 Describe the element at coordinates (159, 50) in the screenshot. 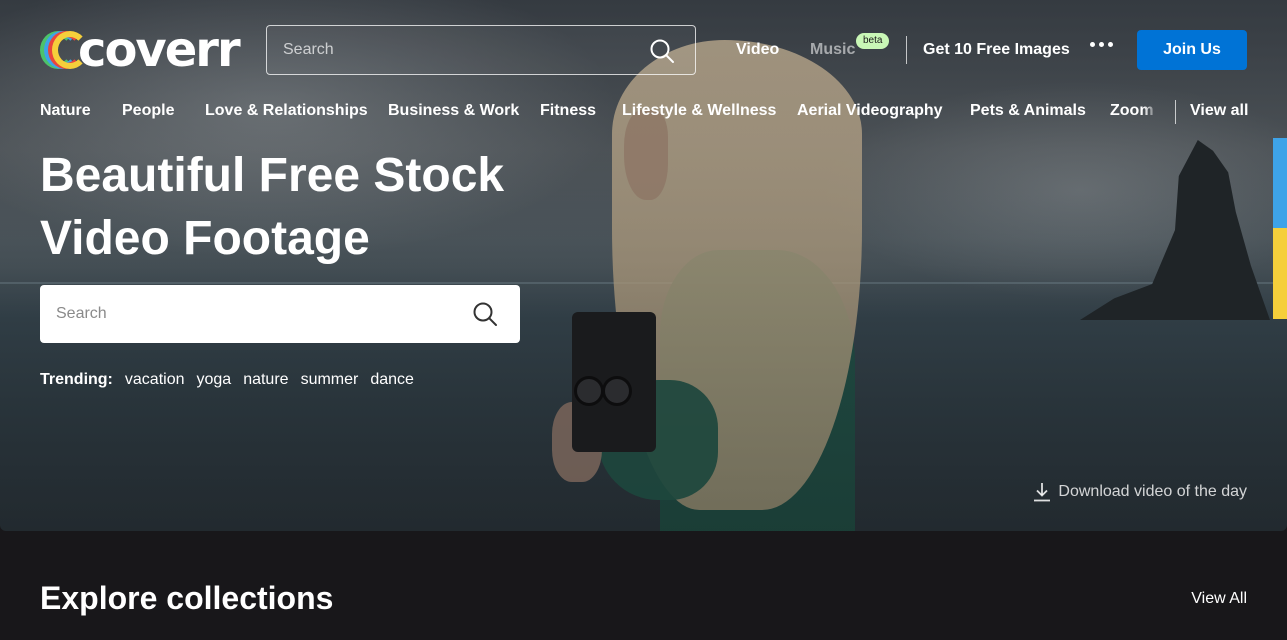

I see `logo-text: coverr` at that location.